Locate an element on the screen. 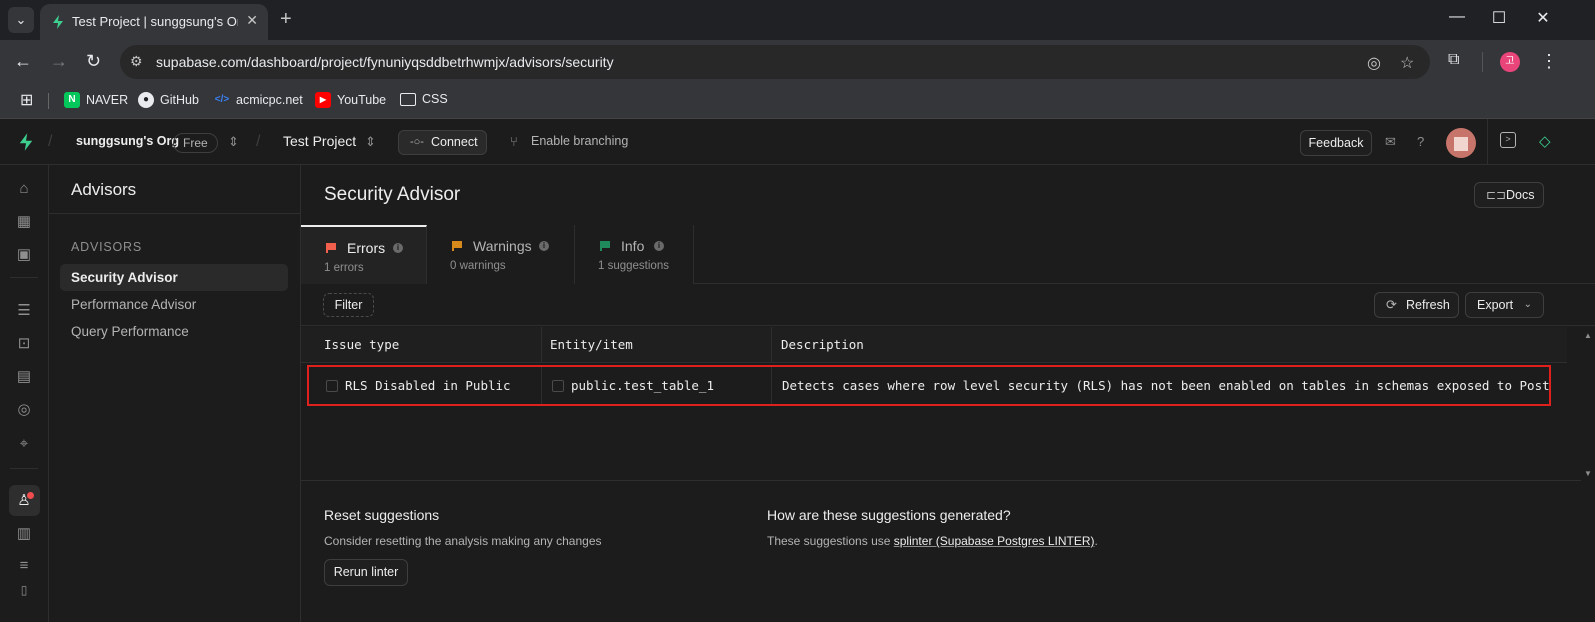 Image resolution: width=1595 pixels, height=622 pixels. tab-info-label: Info is located at coordinates (633, 246).